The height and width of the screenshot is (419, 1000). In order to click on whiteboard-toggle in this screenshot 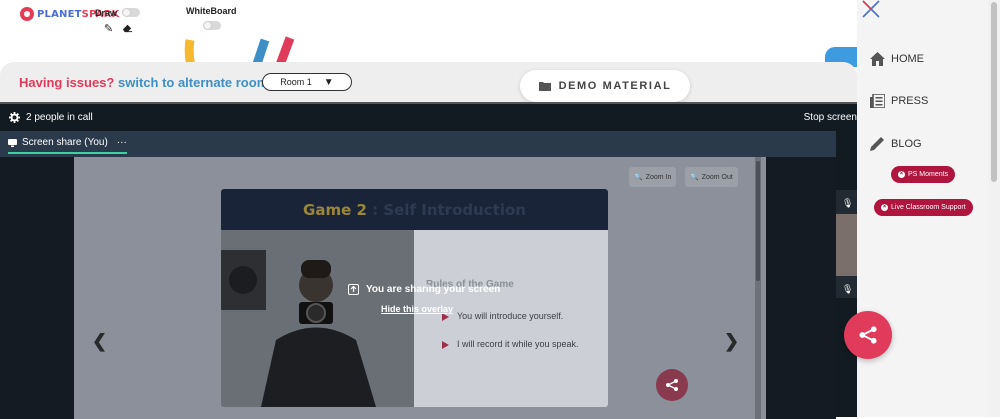, I will do `click(212, 25)`.